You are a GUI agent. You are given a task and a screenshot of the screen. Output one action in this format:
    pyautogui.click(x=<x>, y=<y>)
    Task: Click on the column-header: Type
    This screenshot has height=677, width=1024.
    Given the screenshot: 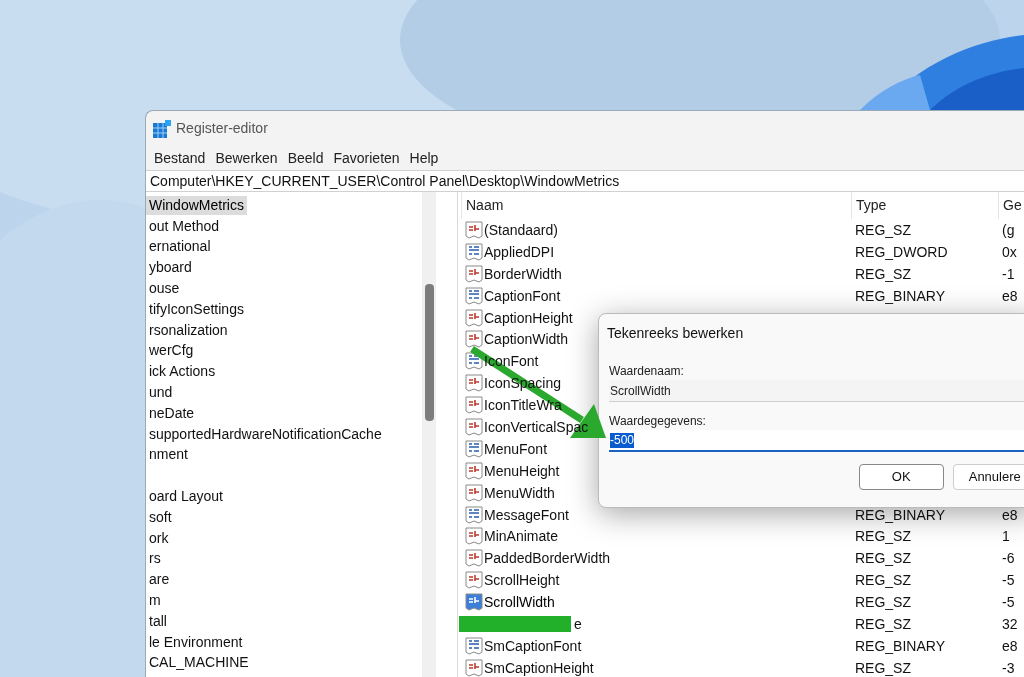 What is the action you would take?
    pyautogui.click(x=871, y=205)
    